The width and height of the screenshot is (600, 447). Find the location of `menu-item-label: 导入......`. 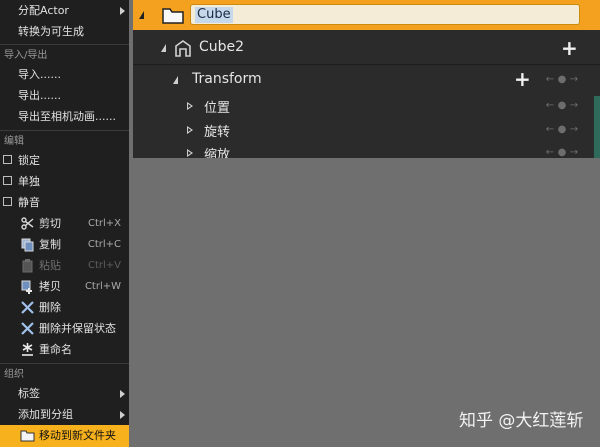

menu-item-label: 导入...... is located at coordinates (39, 74).